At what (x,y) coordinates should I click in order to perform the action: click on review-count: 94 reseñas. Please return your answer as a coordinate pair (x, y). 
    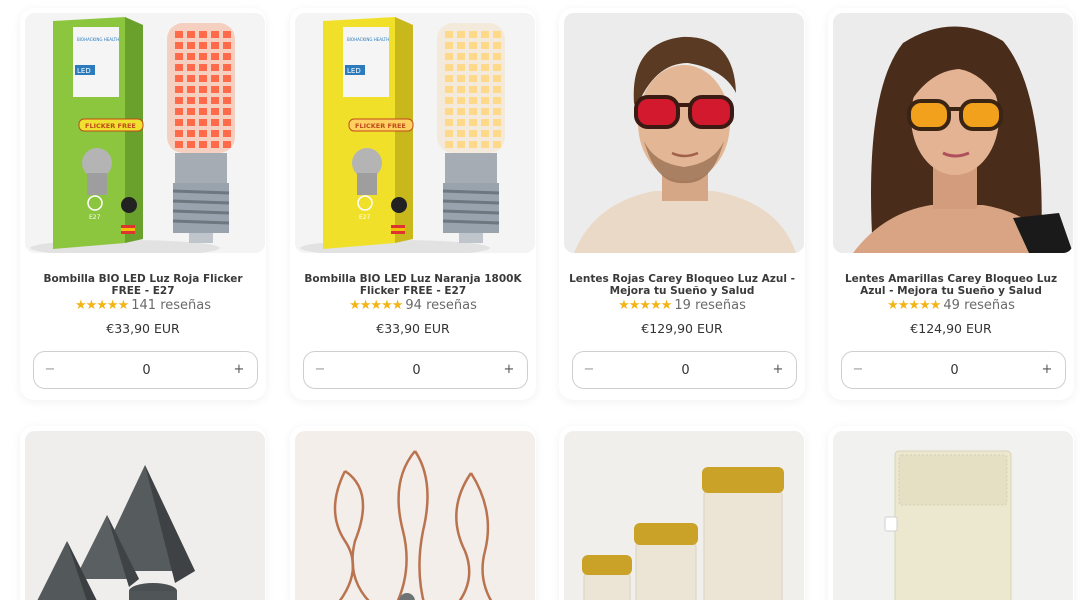
    Looking at the image, I should click on (440, 305).